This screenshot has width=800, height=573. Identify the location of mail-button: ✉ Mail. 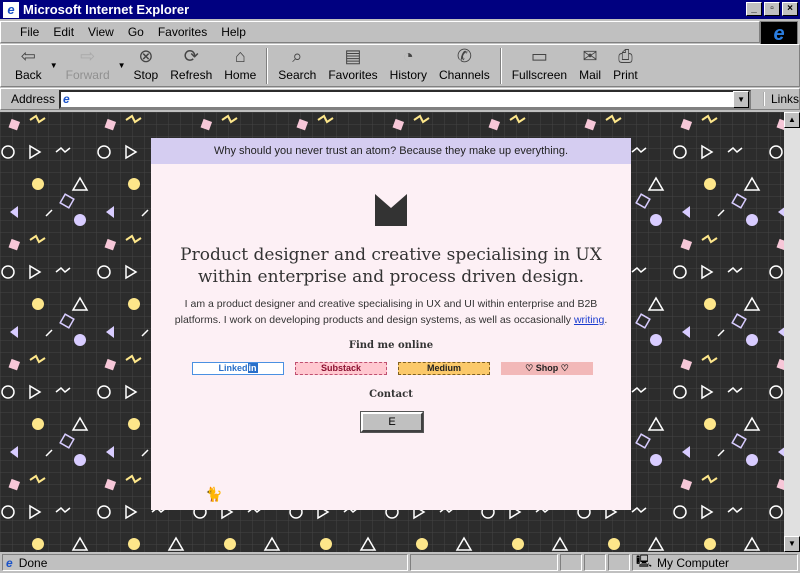
(590, 65).